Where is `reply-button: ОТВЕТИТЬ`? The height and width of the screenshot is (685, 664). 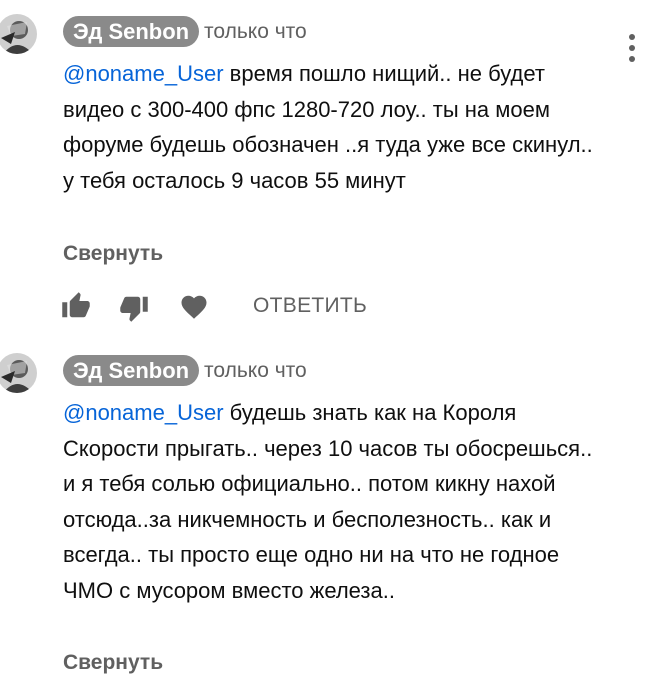 reply-button: ОТВЕТИТЬ is located at coordinates (310, 306).